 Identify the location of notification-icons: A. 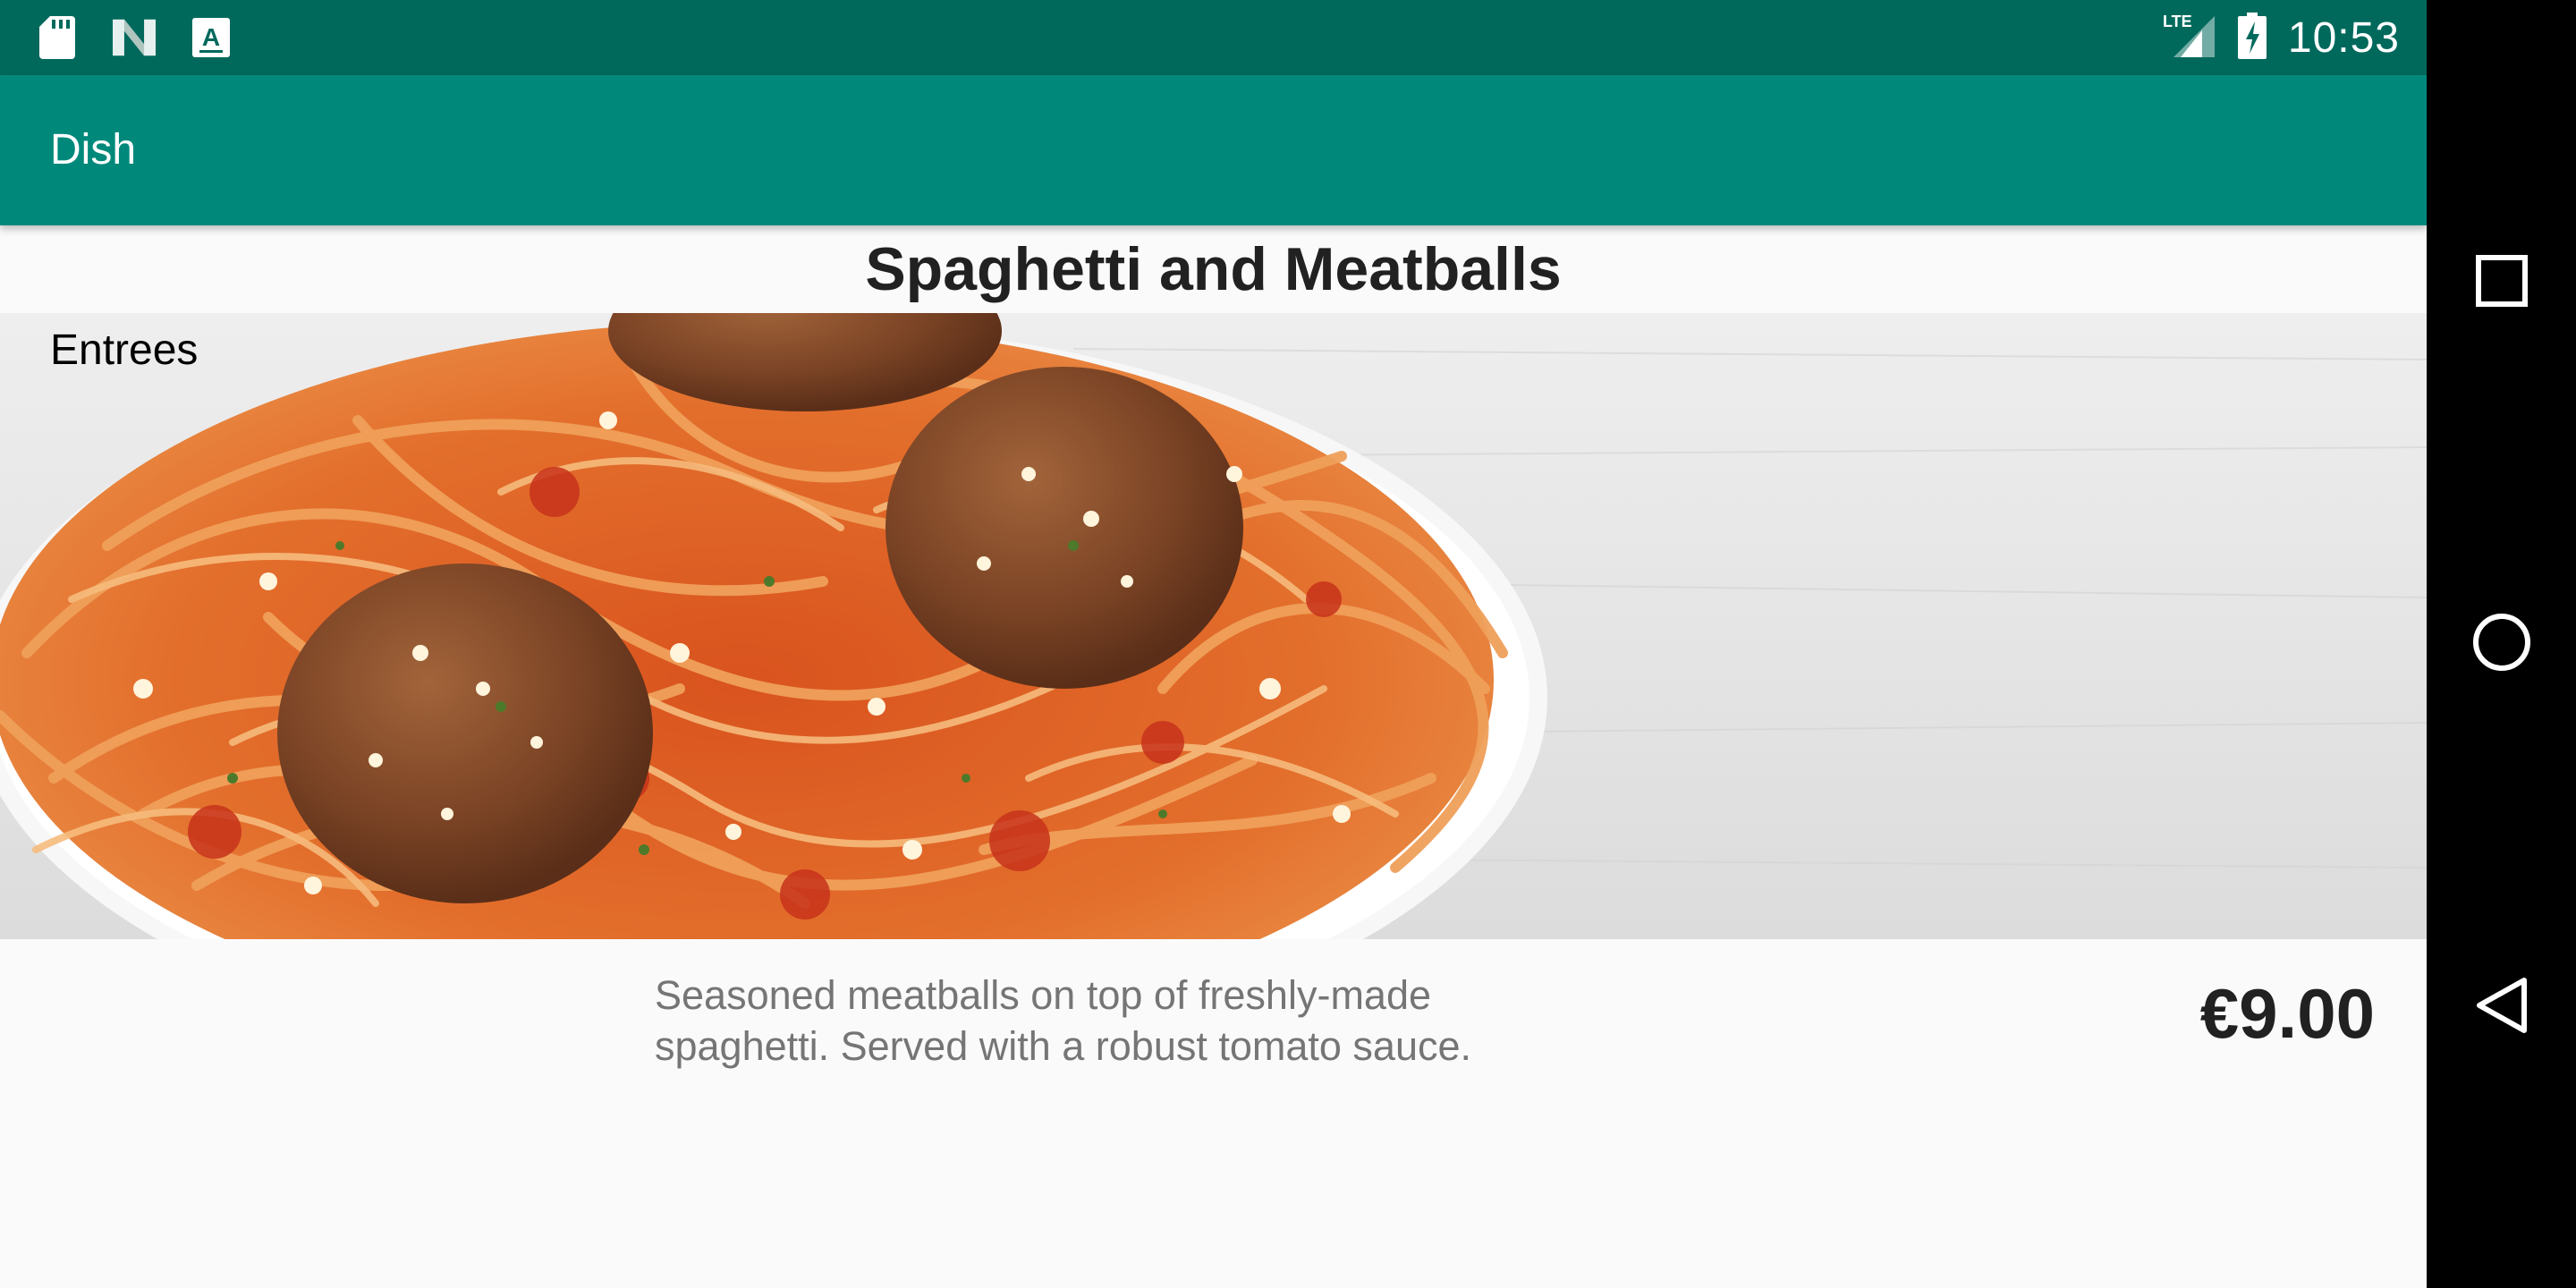
(134, 37).